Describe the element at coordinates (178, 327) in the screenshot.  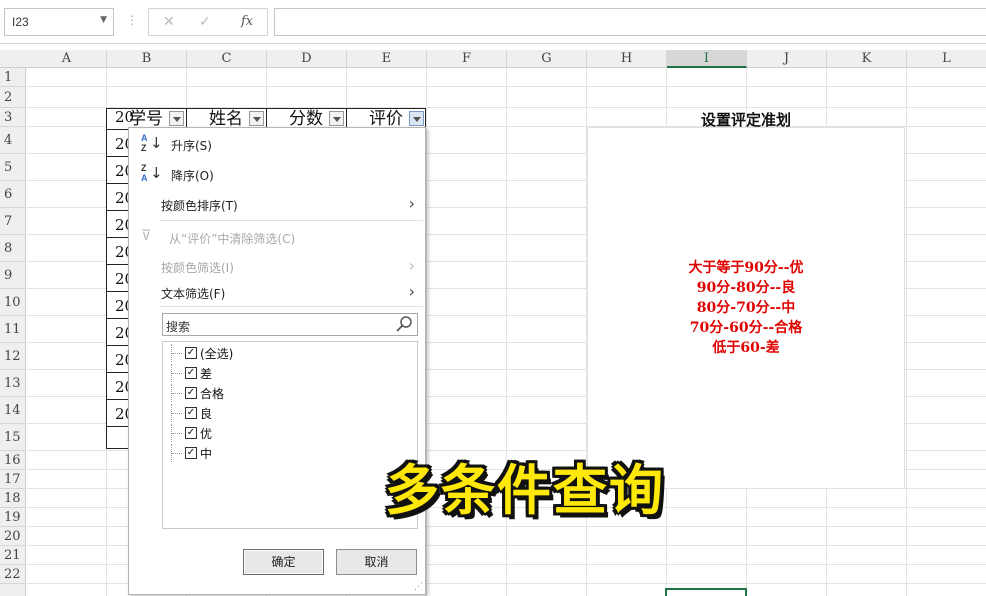
I see `search-placeholder: 搜索` at that location.